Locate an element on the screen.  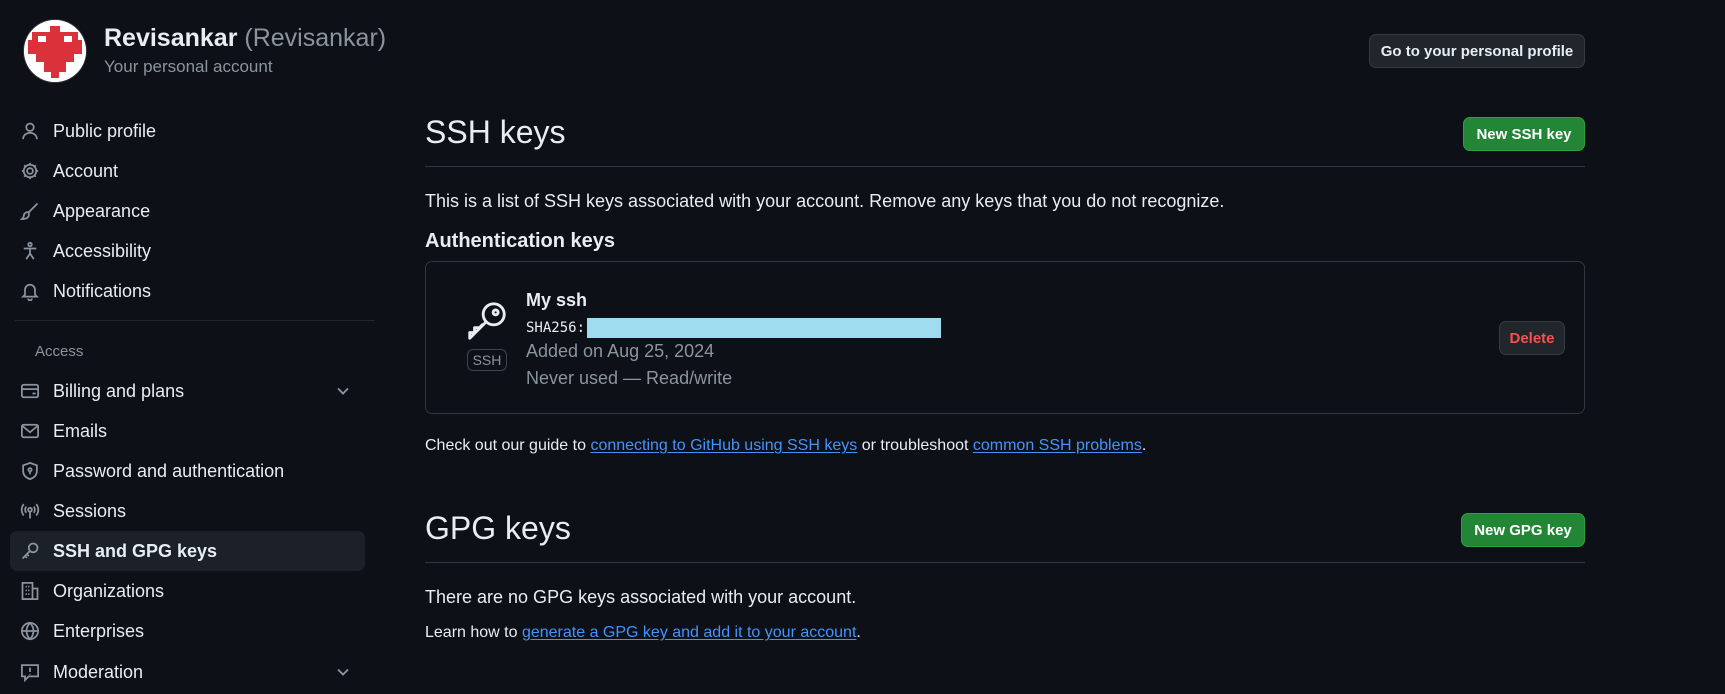
avatar-identicon is located at coordinates (55, 51).